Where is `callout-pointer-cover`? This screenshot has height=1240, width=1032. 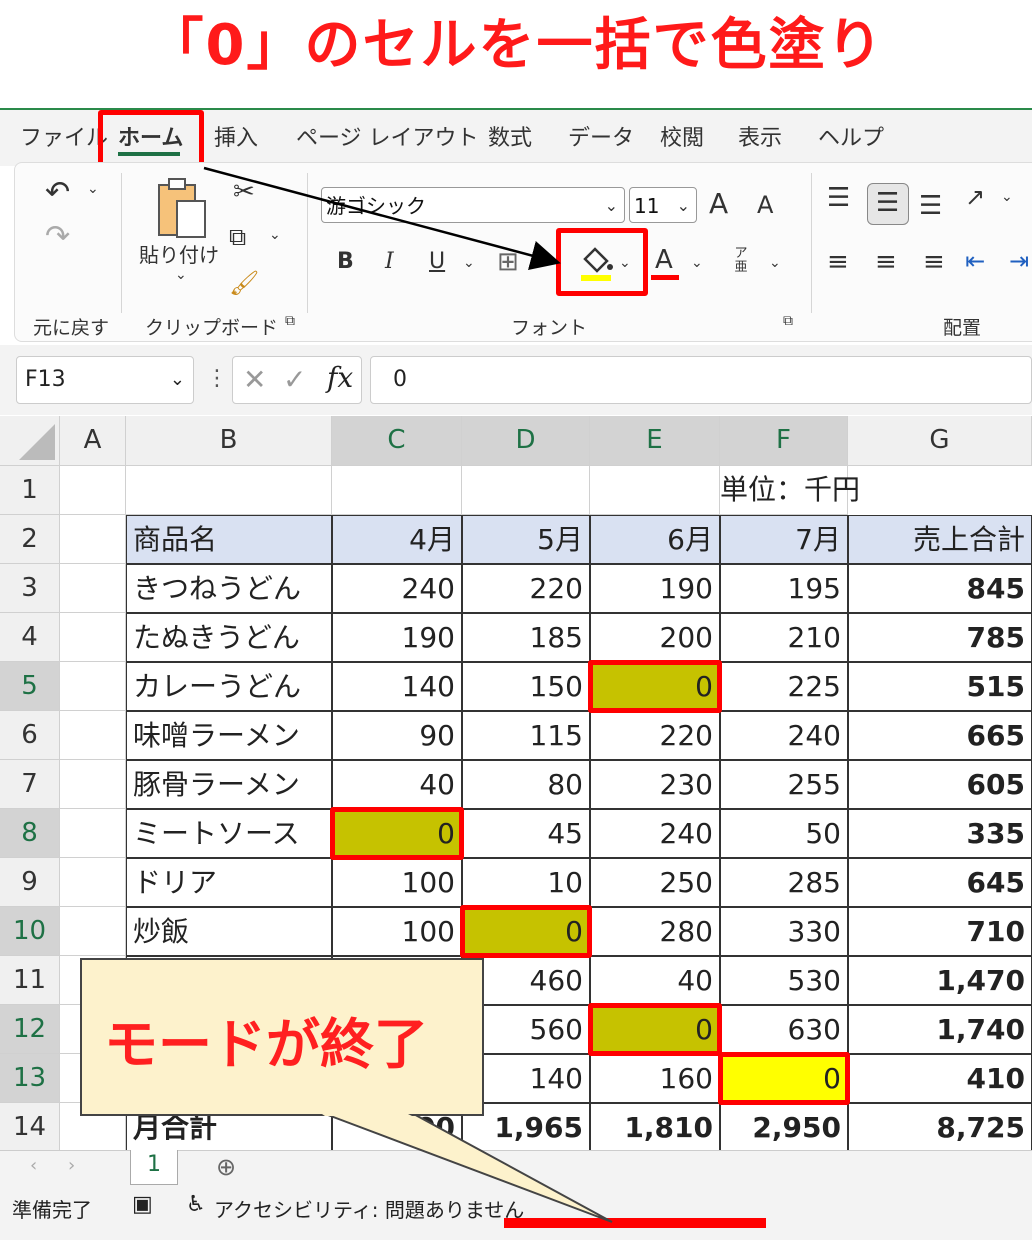
callout-pointer-cover is located at coordinates (367, 1115).